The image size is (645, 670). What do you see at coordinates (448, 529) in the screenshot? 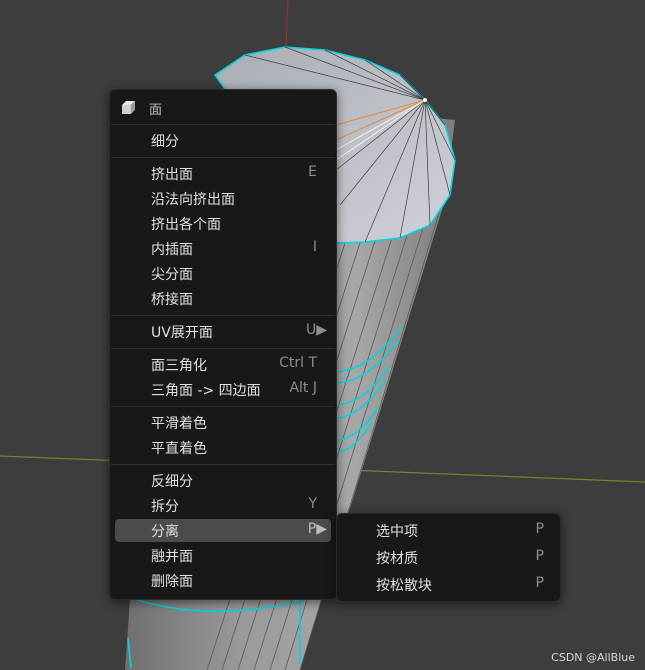
I see `submenu-item-selection: 选中项 P` at bounding box center [448, 529].